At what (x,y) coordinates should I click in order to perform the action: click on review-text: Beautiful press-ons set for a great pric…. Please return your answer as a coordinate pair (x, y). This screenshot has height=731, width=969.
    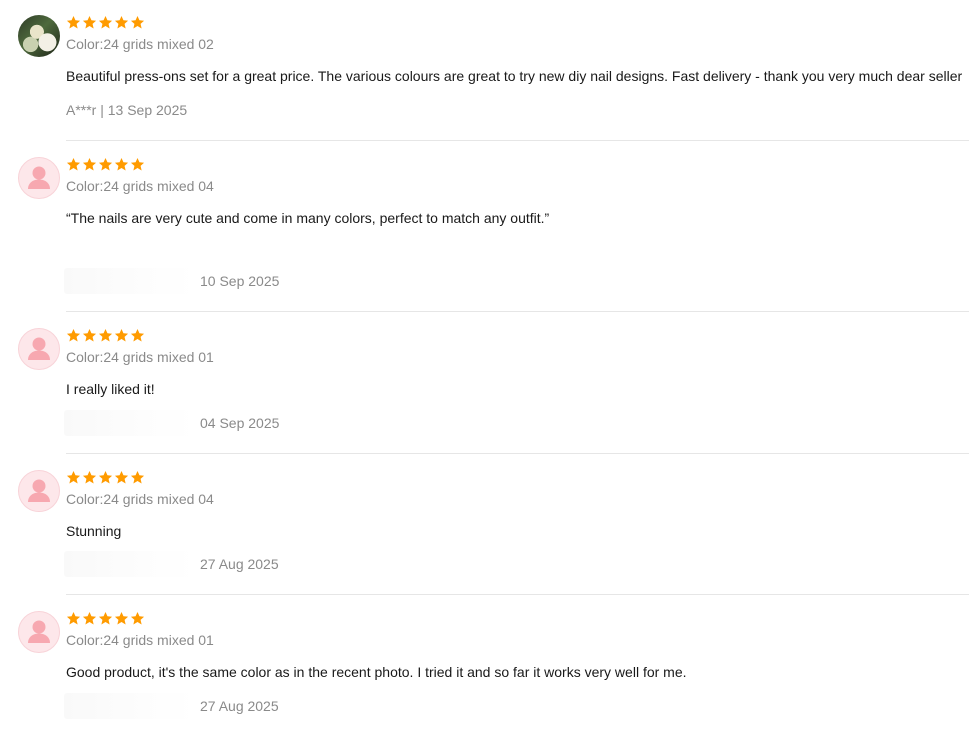
    Looking at the image, I should click on (514, 76).